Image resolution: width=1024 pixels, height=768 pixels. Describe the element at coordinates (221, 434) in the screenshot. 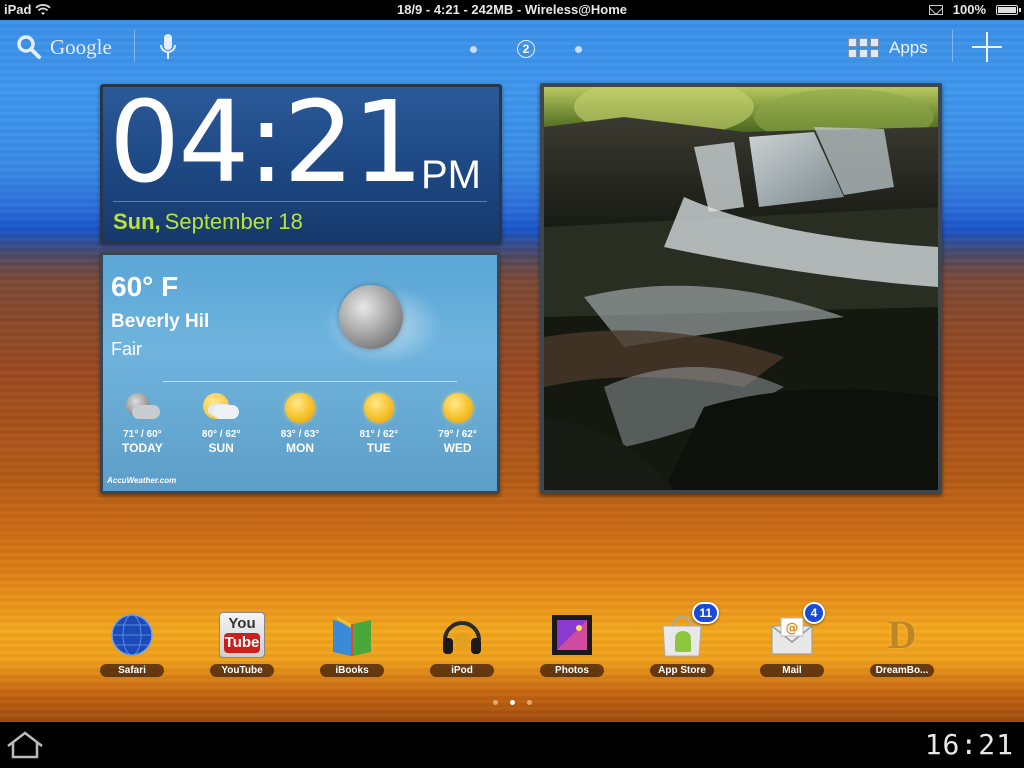

I see `forecast-range: 80° / 62°` at that location.